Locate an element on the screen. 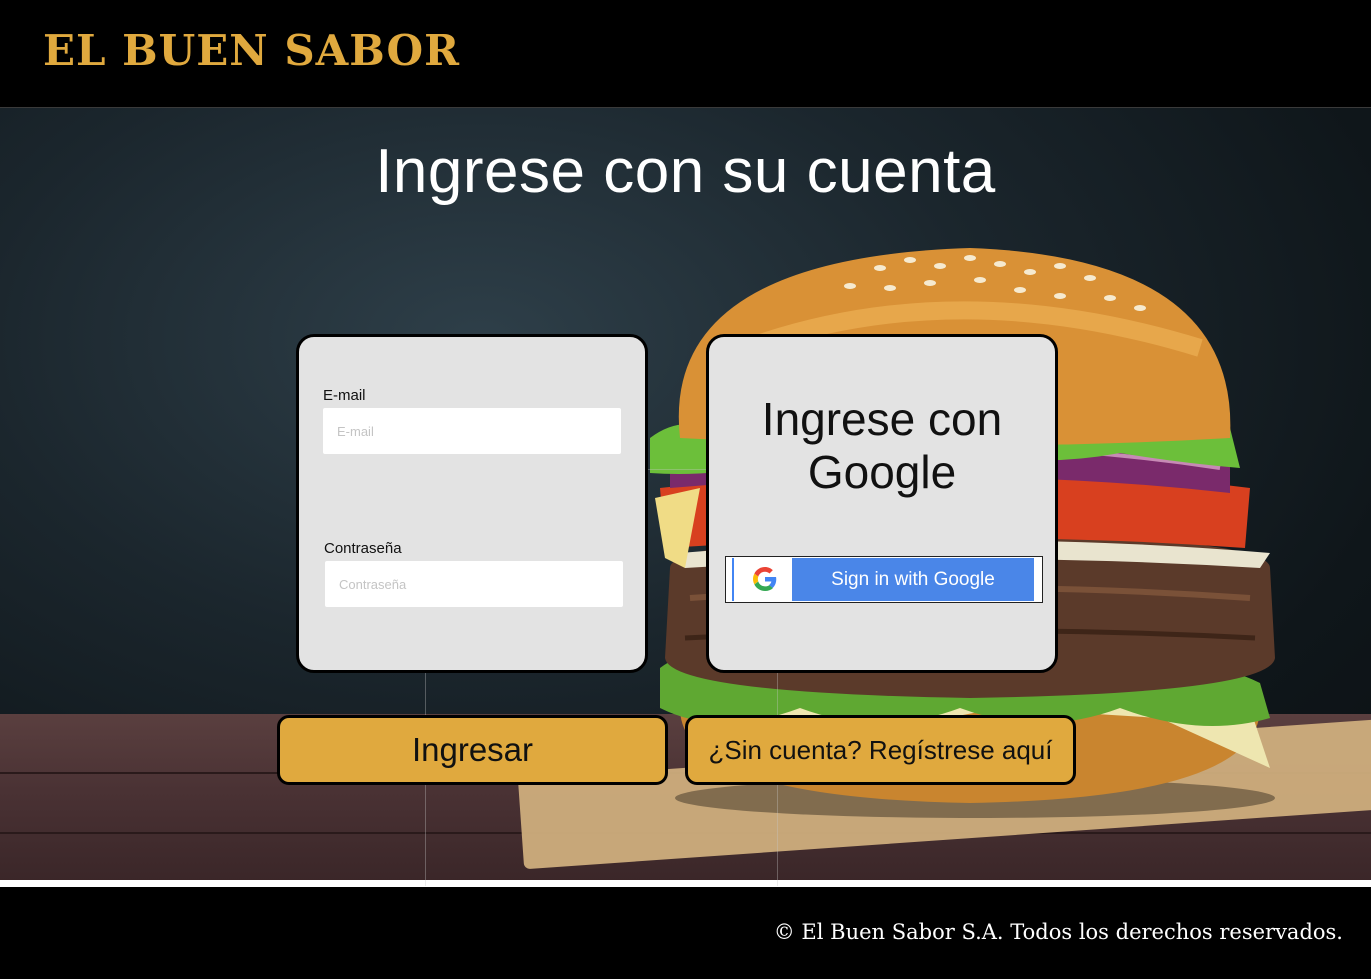 This screenshot has height=979, width=1371. site-header: EL BUEN SABOR is located at coordinates (685, 54).